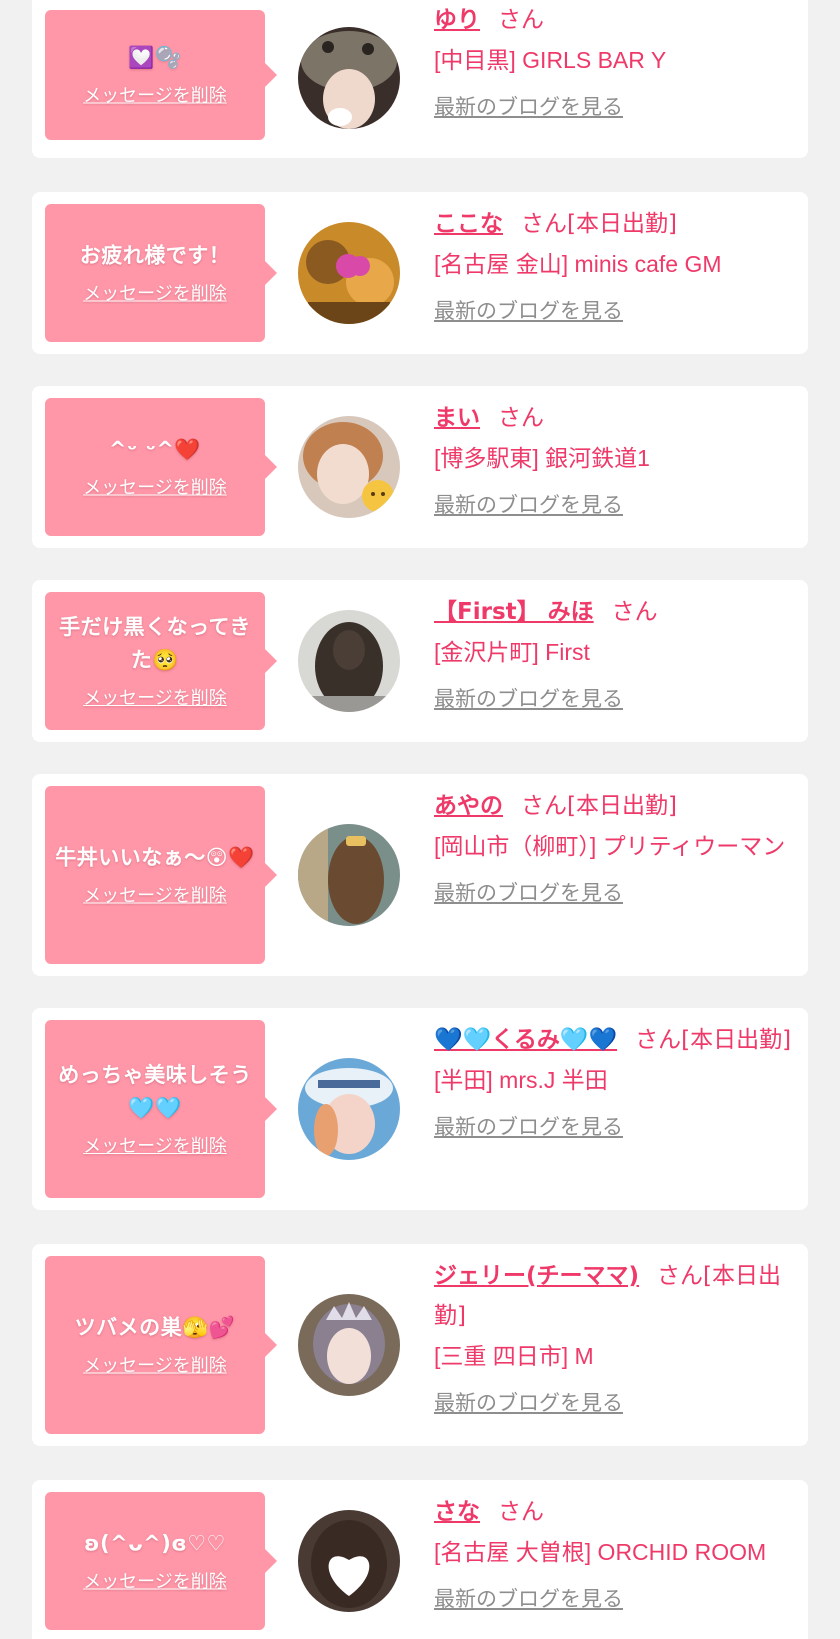 This screenshot has width=840, height=1639. I want to click on shop-name: [三重 四日市] M, so click(514, 1356).